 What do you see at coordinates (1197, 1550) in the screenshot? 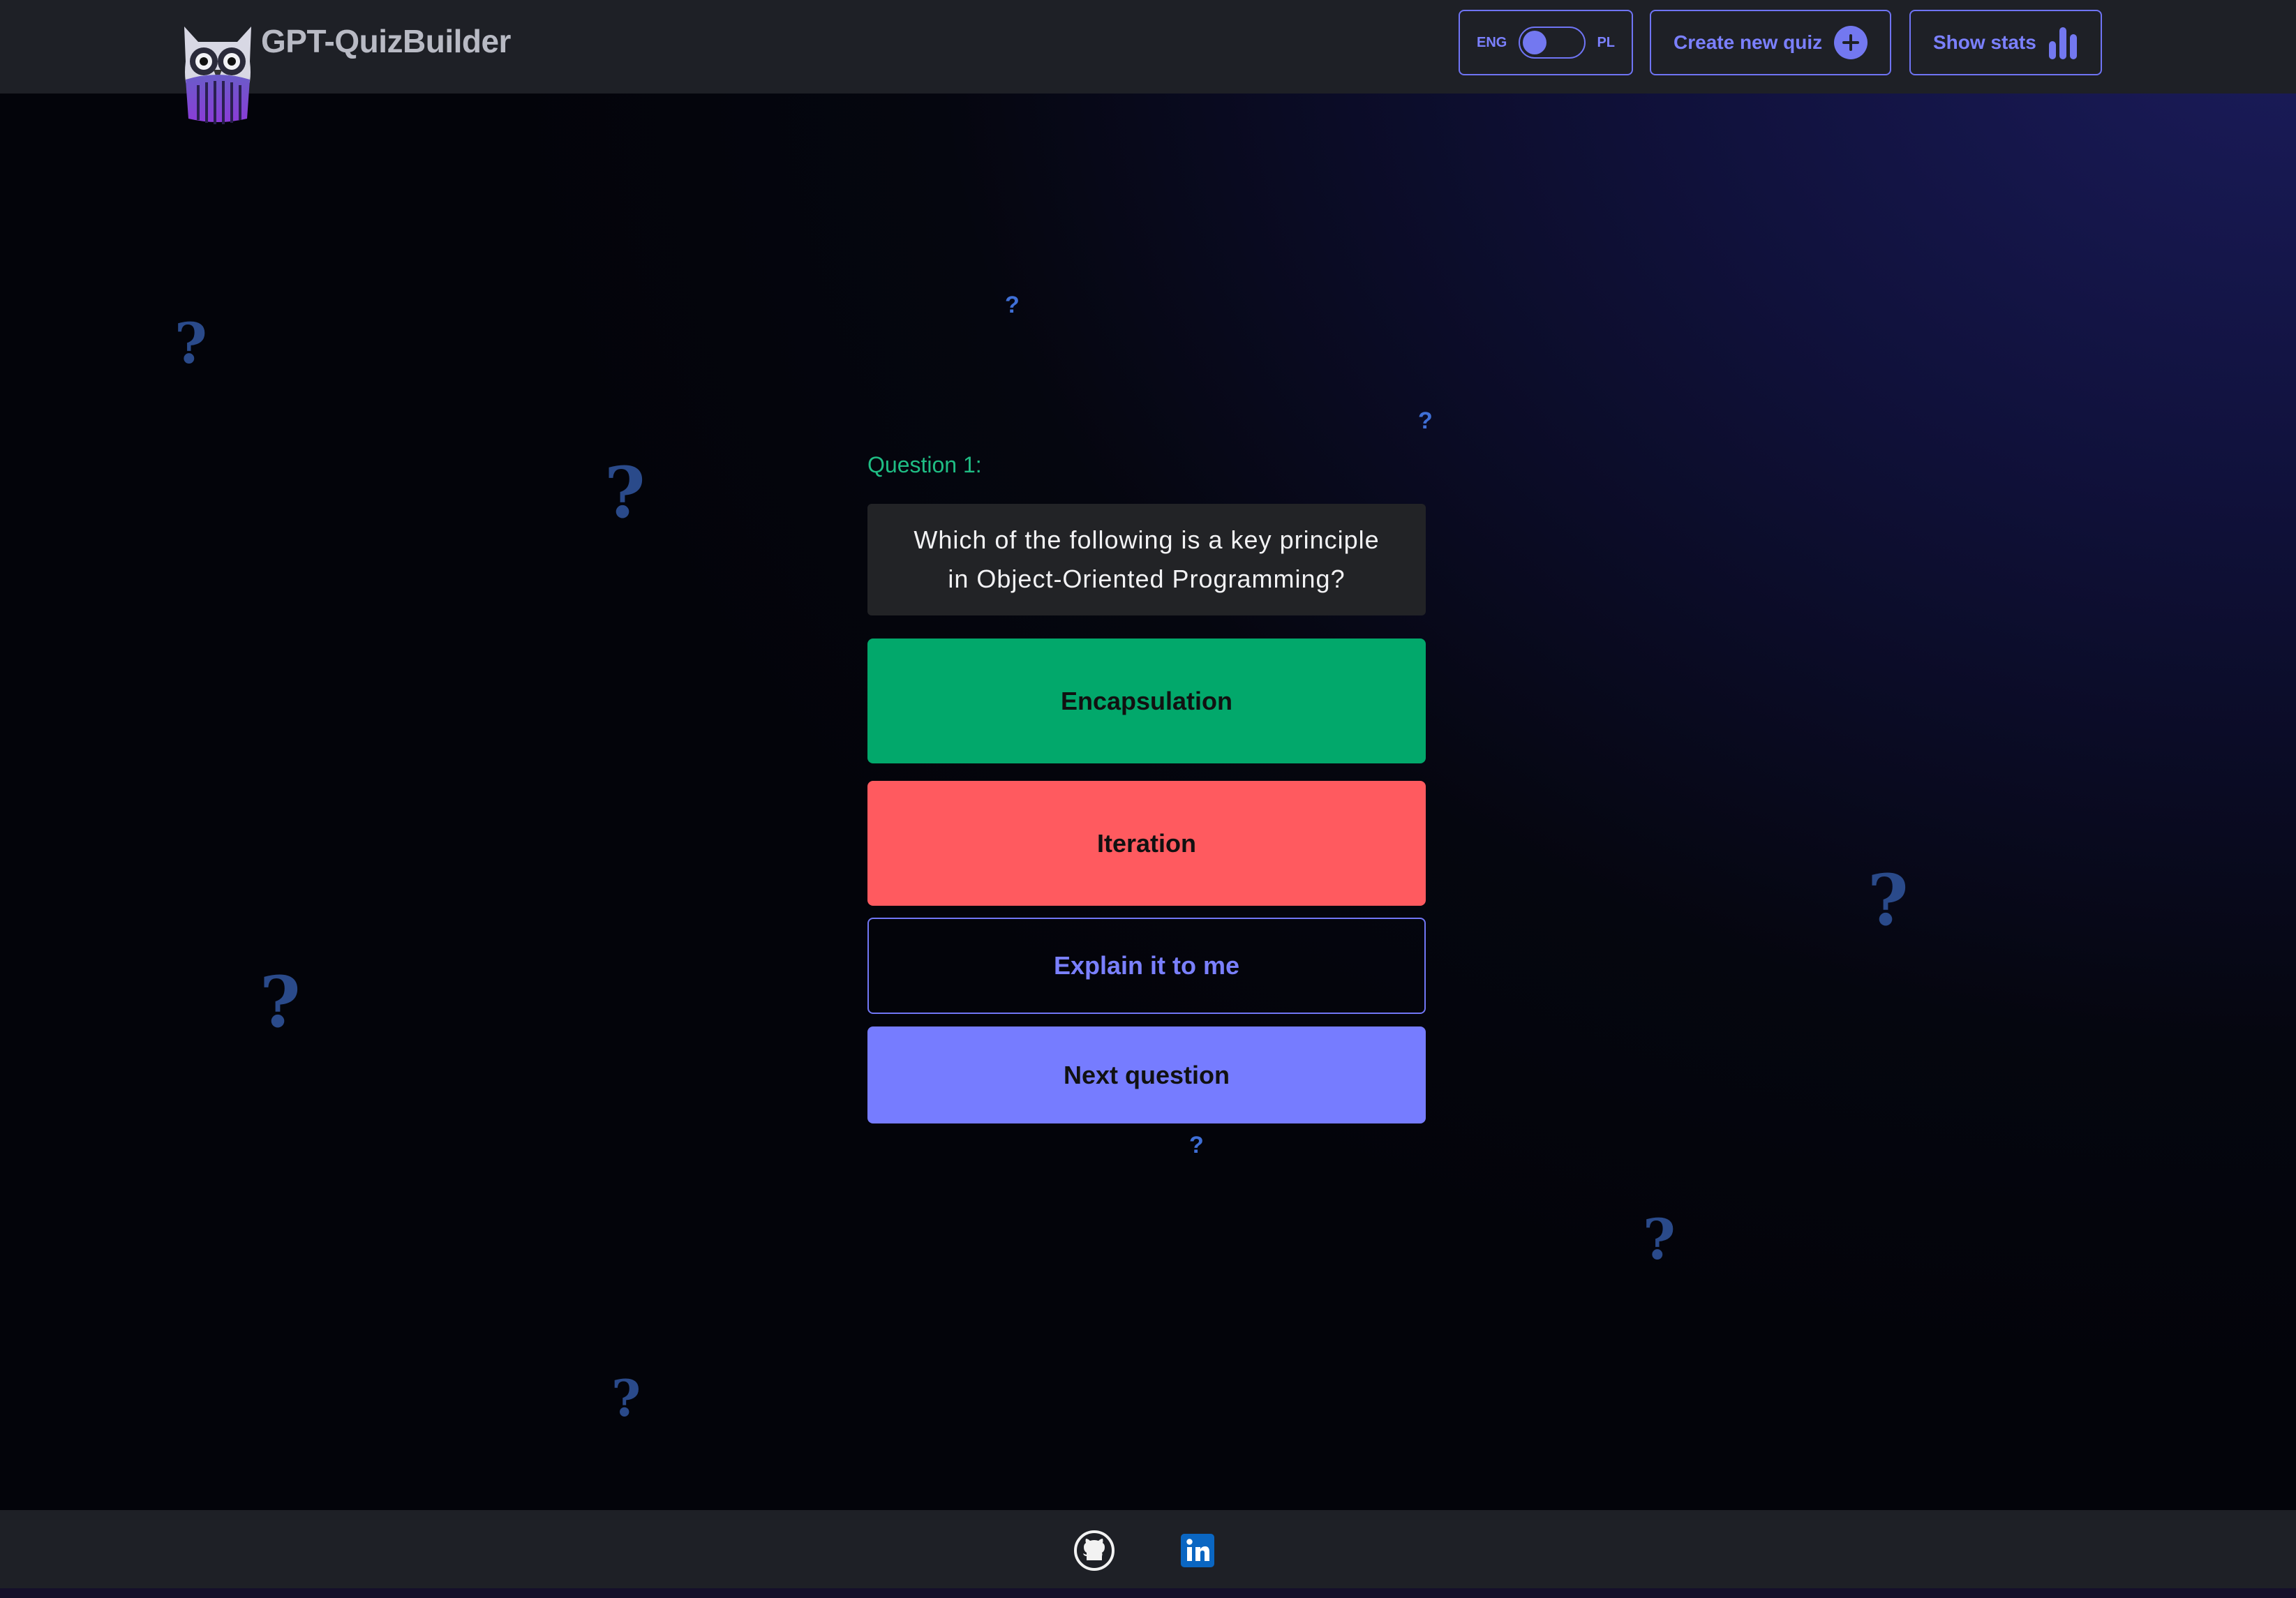
I see `linkedin-icon` at bounding box center [1197, 1550].